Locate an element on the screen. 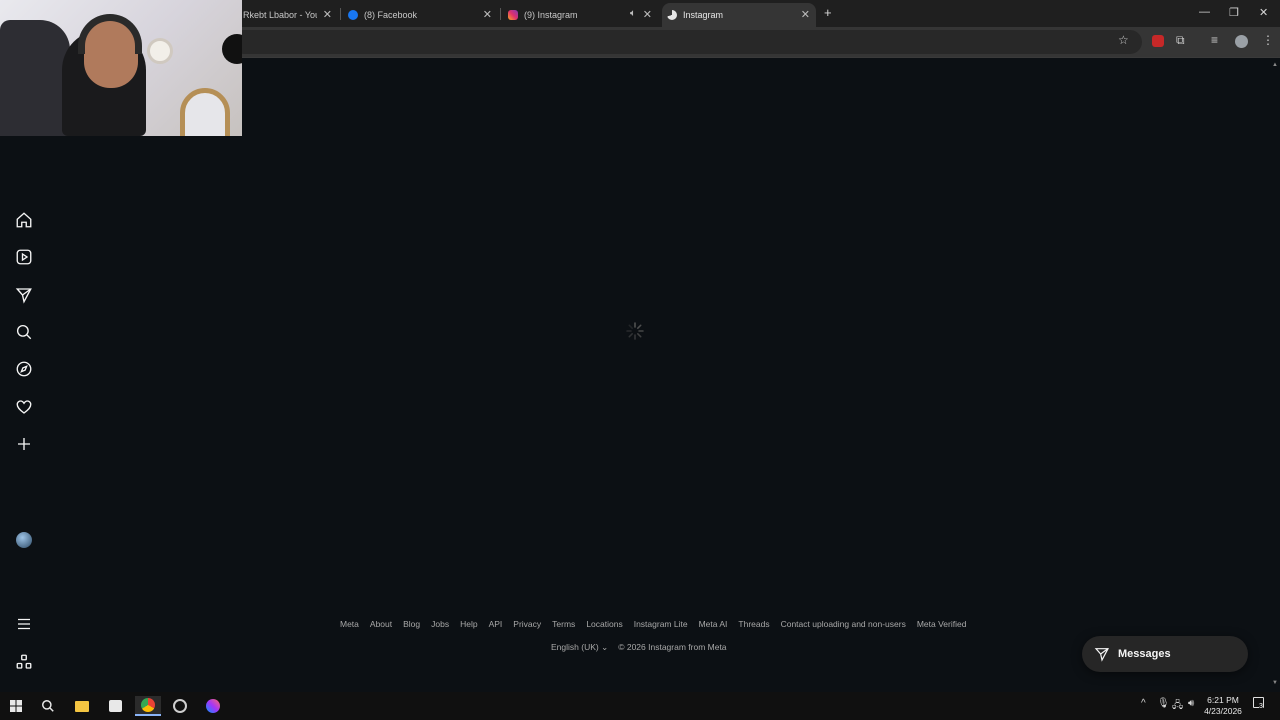  volume-icon: 🔊︎ is located at coordinates (1191, 703).